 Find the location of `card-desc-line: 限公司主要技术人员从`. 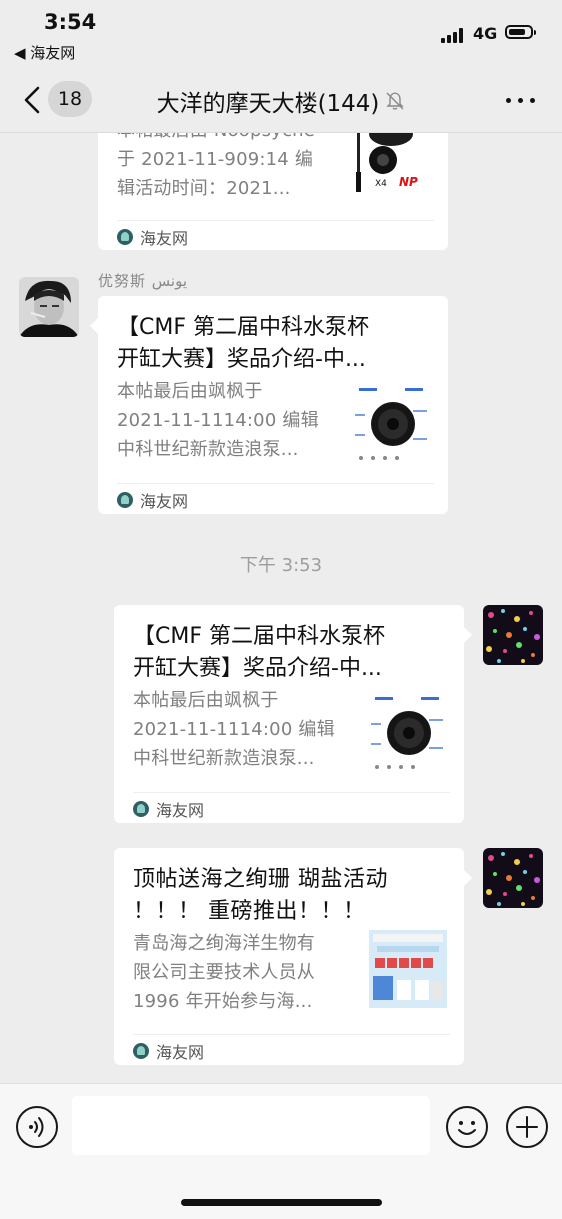

card-desc-line: 限公司主要技术人员从 is located at coordinates (224, 972).